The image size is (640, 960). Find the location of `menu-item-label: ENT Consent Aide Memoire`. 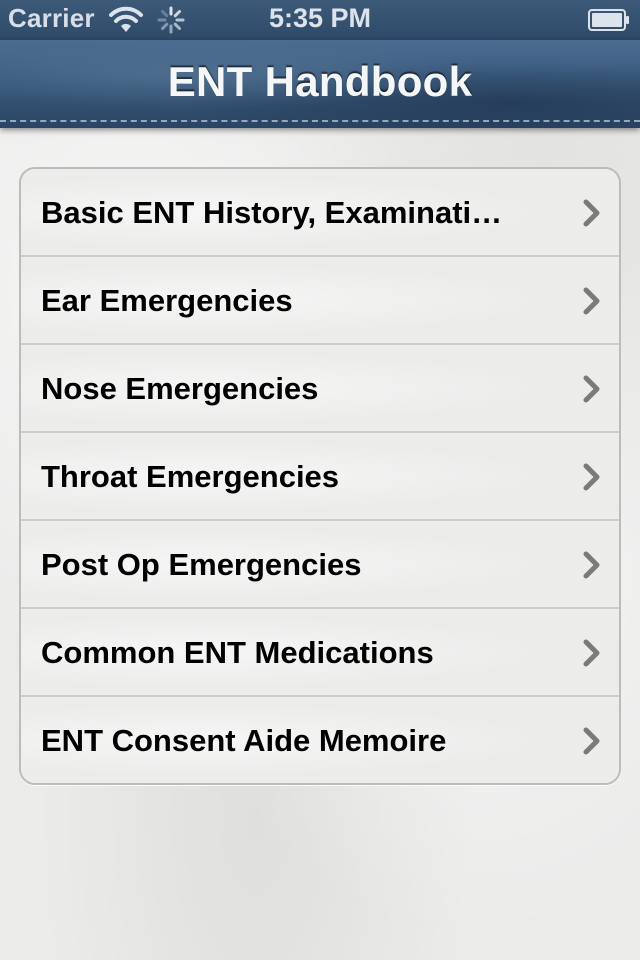

menu-item-label: ENT Consent Aide Memoire is located at coordinates (244, 740).